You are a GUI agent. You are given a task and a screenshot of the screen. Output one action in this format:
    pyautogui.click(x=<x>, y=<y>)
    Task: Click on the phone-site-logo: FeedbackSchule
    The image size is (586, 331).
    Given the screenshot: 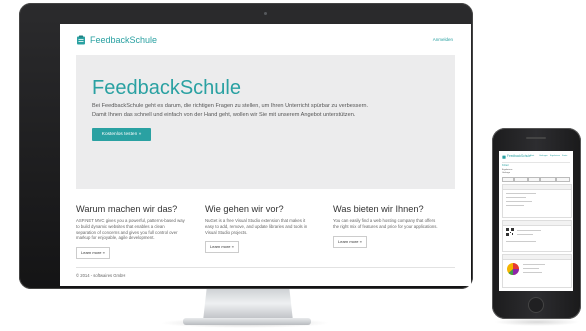 What is the action you would take?
    pyautogui.click(x=519, y=156)
    